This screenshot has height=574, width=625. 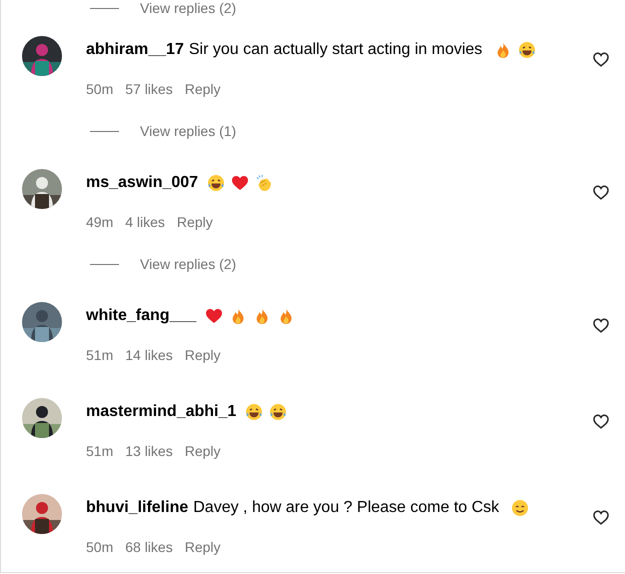 What do you see at coordinates (149, 451) in the screenshot?
I see `likes-count: 13 likes` at bounding box center [149, 451].